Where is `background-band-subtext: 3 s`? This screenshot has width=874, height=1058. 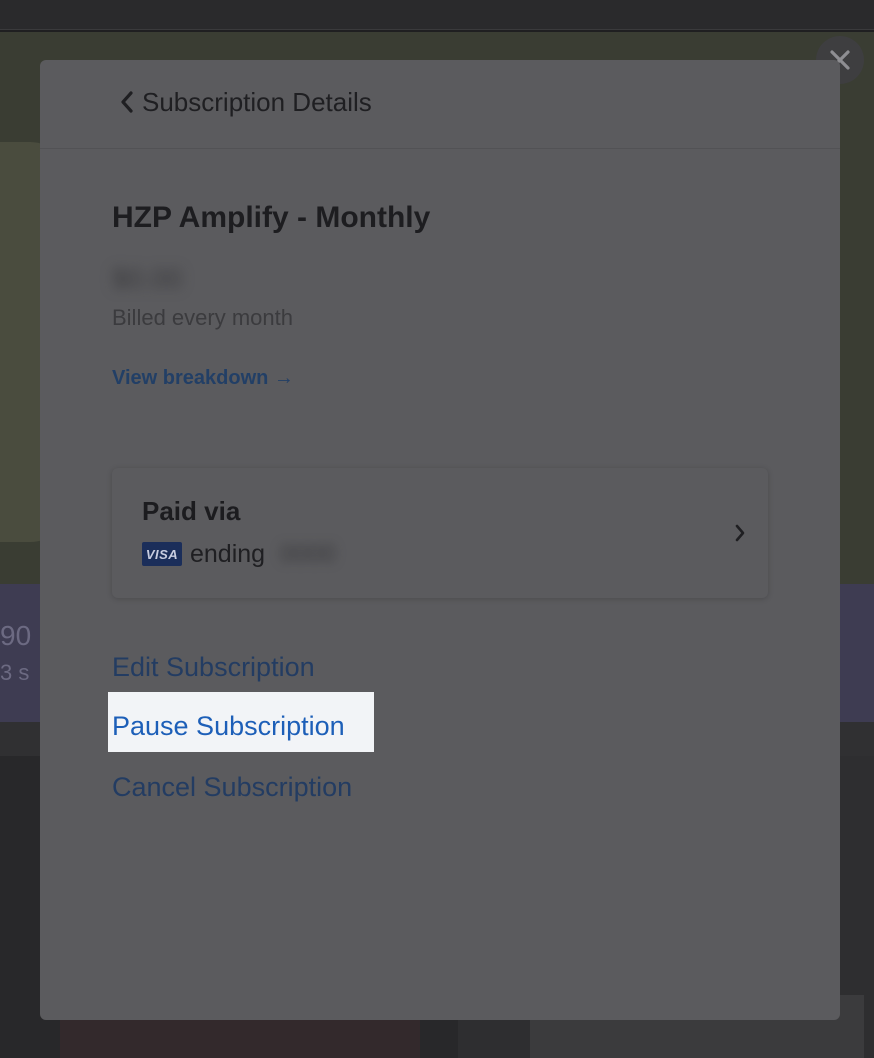
background-band-subtext: 3 s is located at coordinates (15, 672).